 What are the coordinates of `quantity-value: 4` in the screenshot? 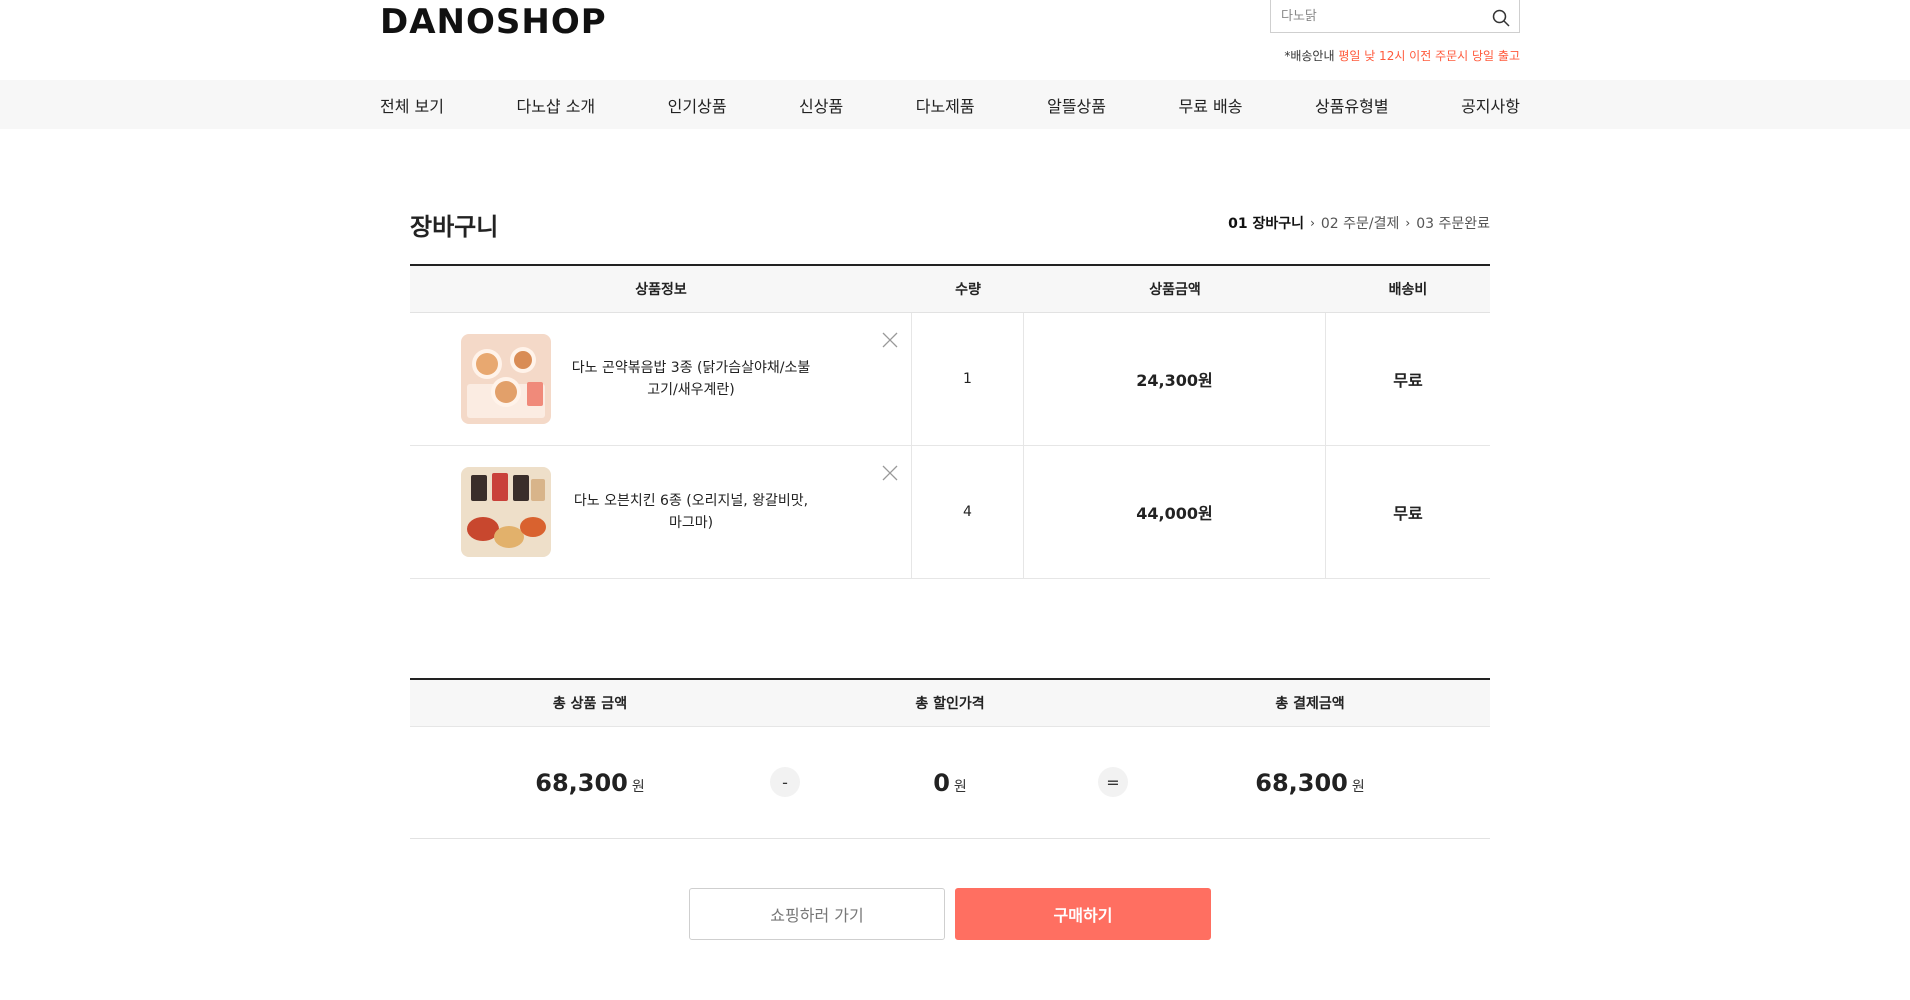 It's located at (968, 512).